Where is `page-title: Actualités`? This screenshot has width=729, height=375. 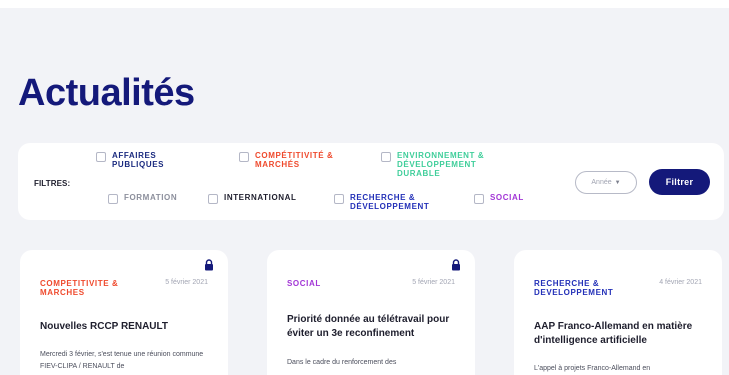
page-title: Actualités is located at coordinates (106, 93).